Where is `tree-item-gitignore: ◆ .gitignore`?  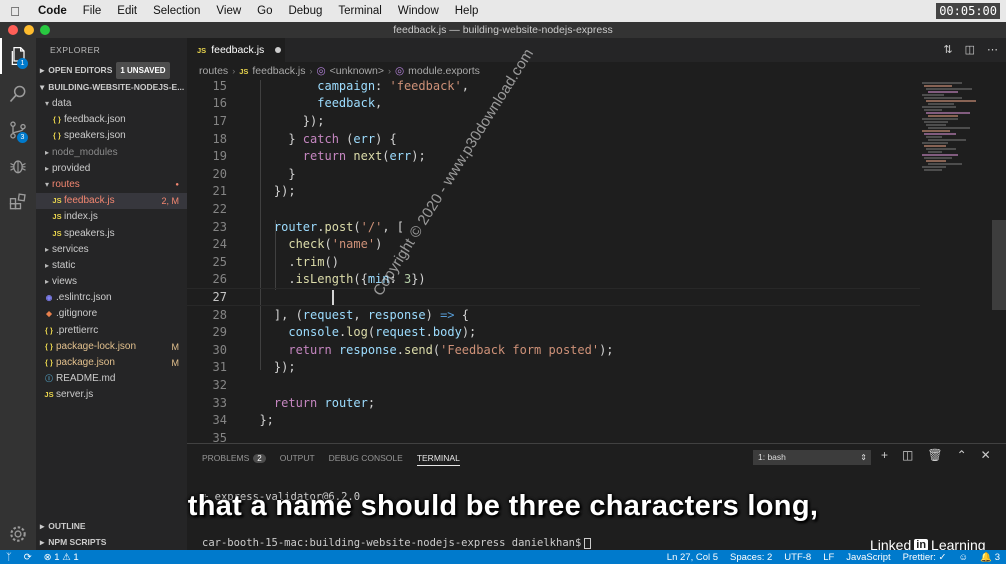 tree-item-gitignore: ◆ .gitignore is located at coordinates (111, 314).